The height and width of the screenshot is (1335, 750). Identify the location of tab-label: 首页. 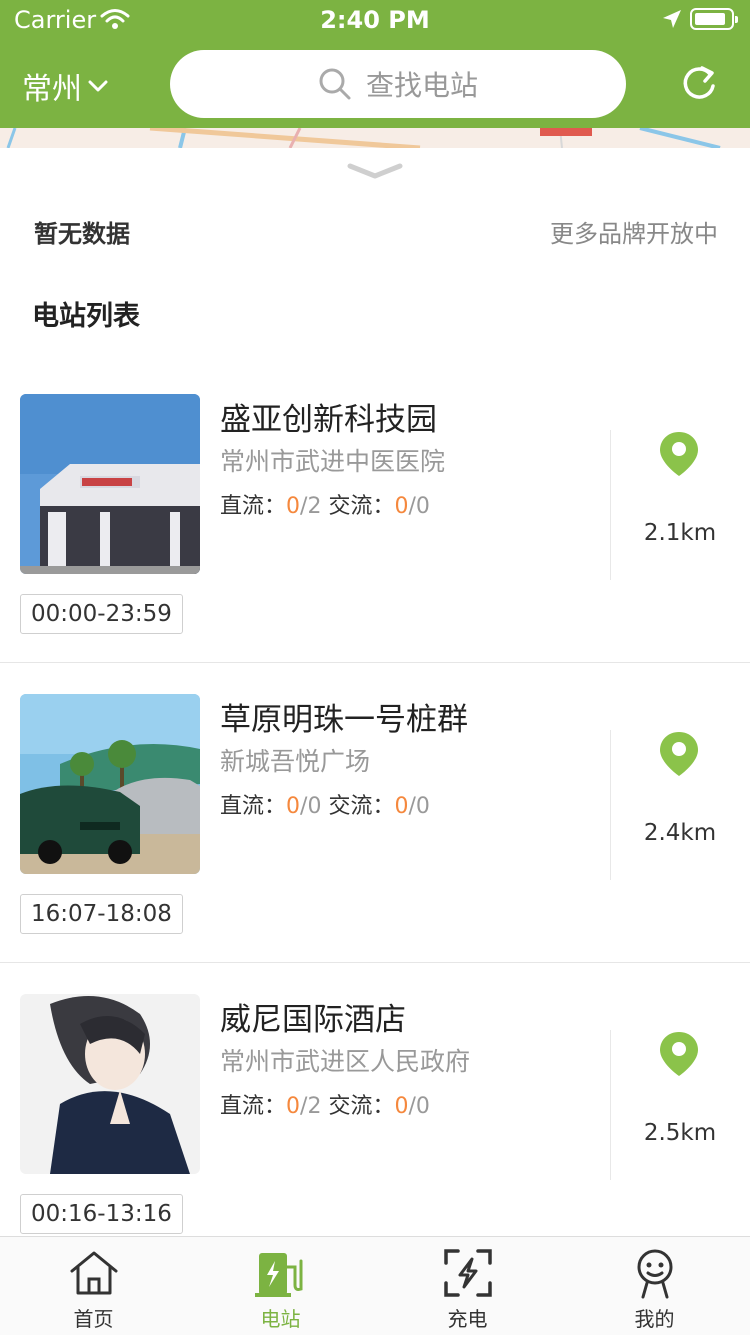
(93, 1319).